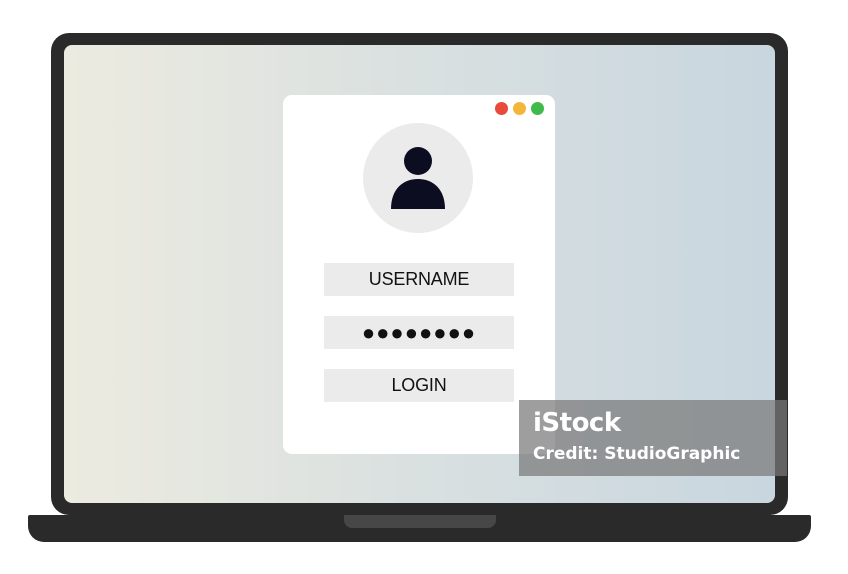 The image size is (848, 574). I want to click on username-input: USERNAME, so click(419, 279).